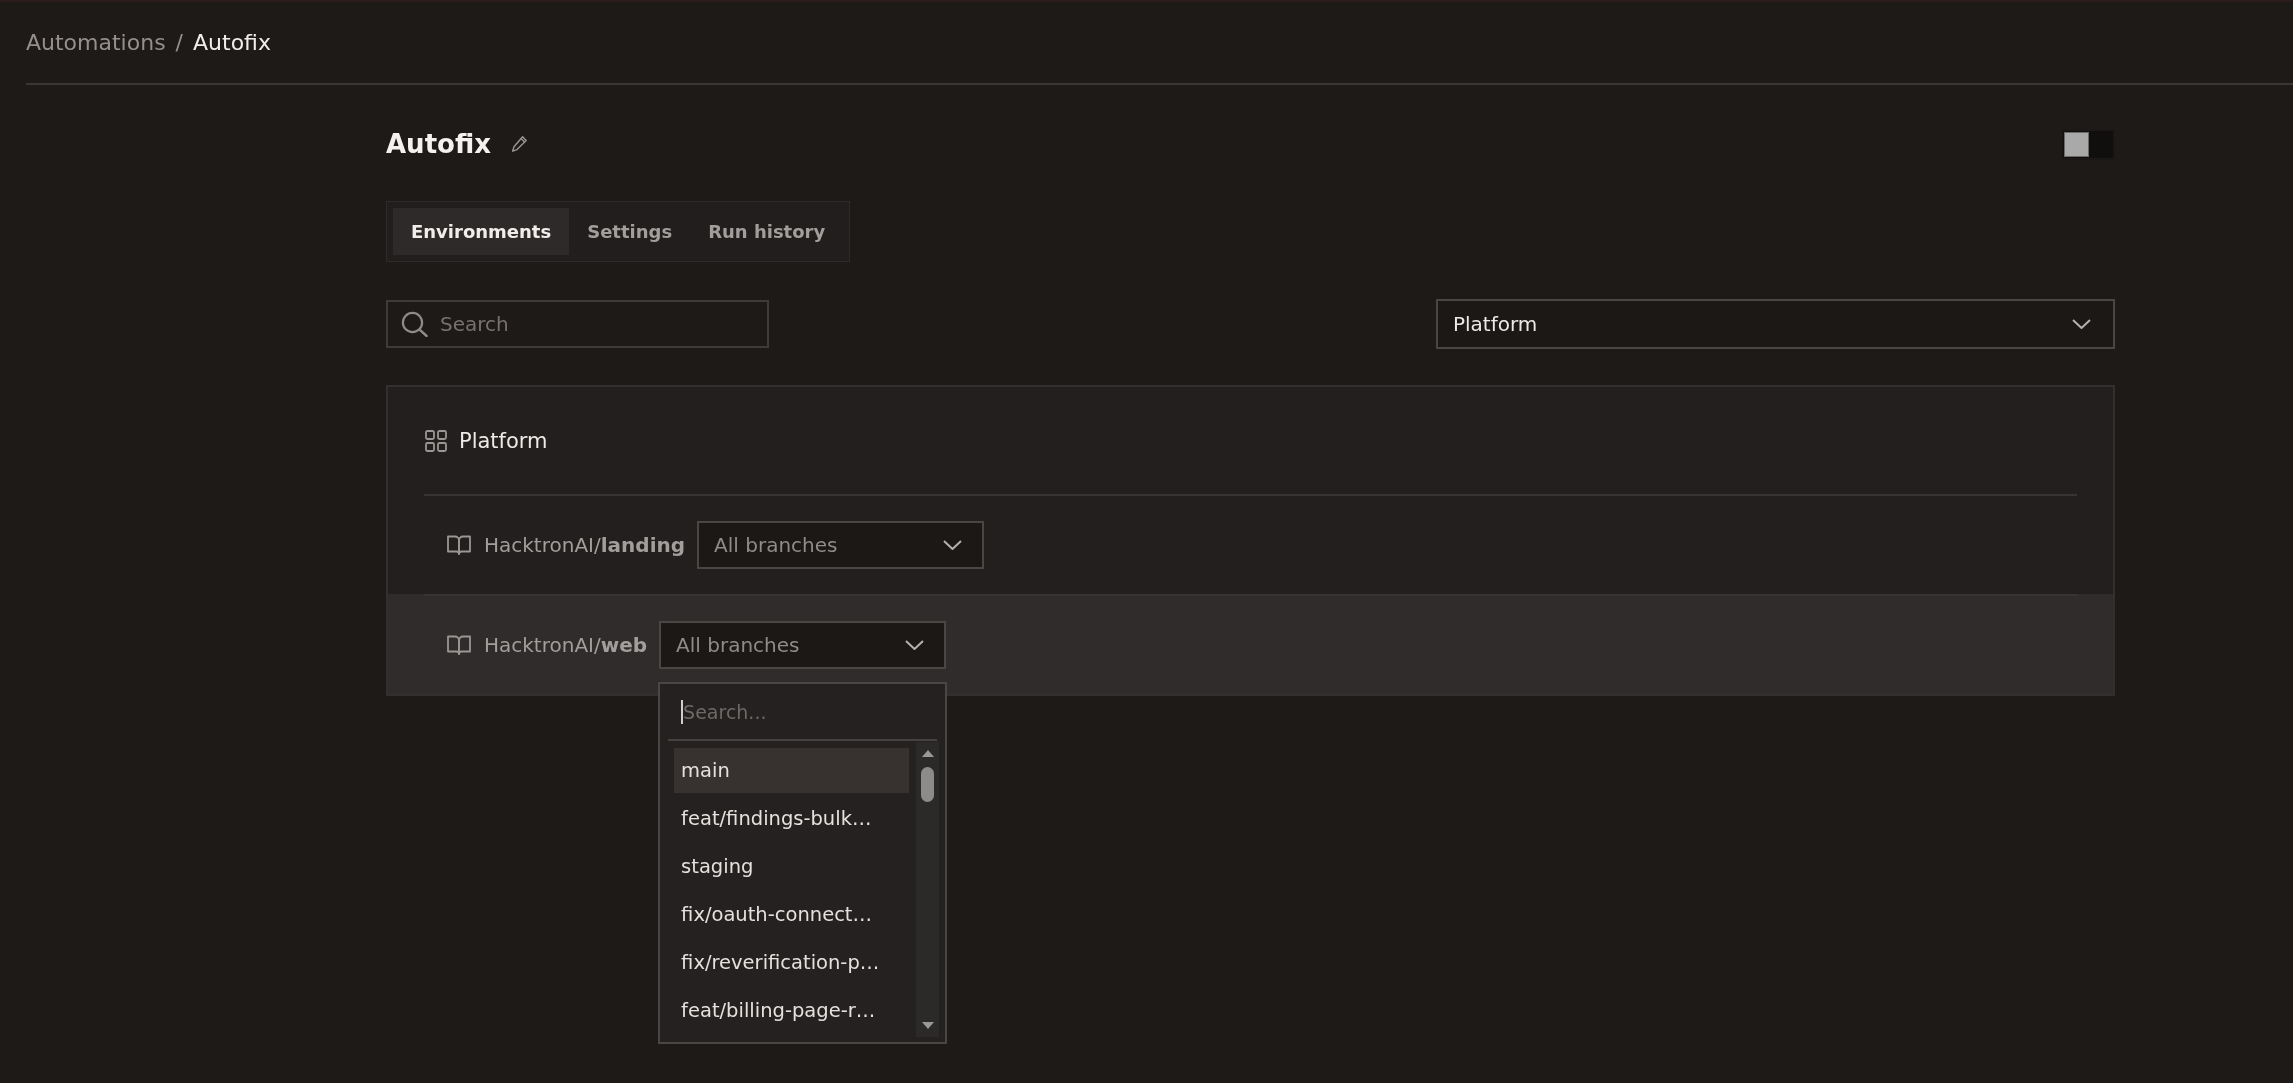 The height and width of the screenshot is (1083, 2293). What do you see at coordinates (2088, 144) in the screenshot?
I see `toggle-switch` at bounding box center [2088, 144].